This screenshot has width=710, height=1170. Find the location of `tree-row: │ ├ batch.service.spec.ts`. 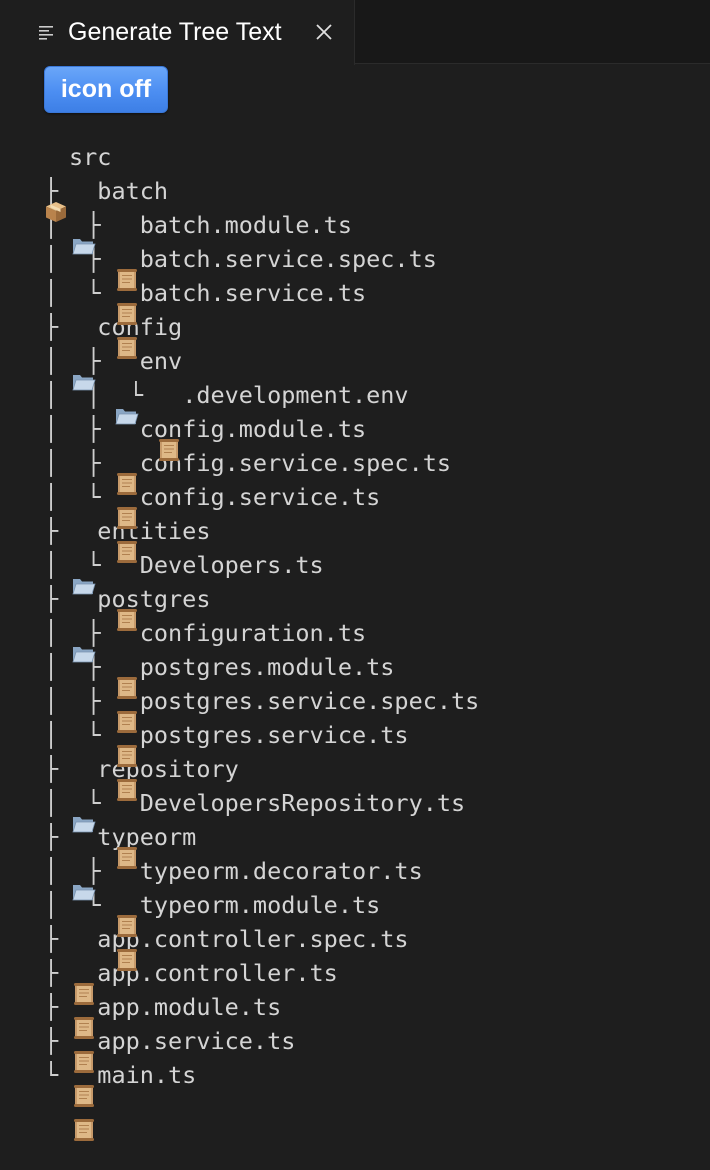

tree-row: │ ├ batch.service.spec.ts is located at coordinates (261, 283).